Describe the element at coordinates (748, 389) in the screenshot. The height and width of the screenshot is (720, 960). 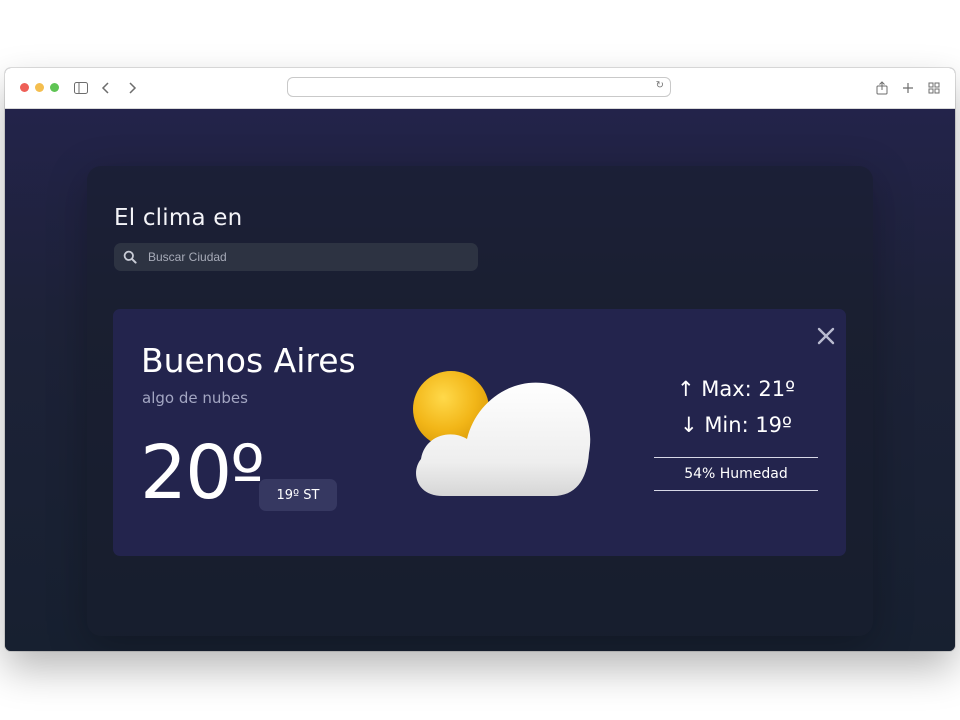
I see `max-temperature-value: Max: 21º` at that location.